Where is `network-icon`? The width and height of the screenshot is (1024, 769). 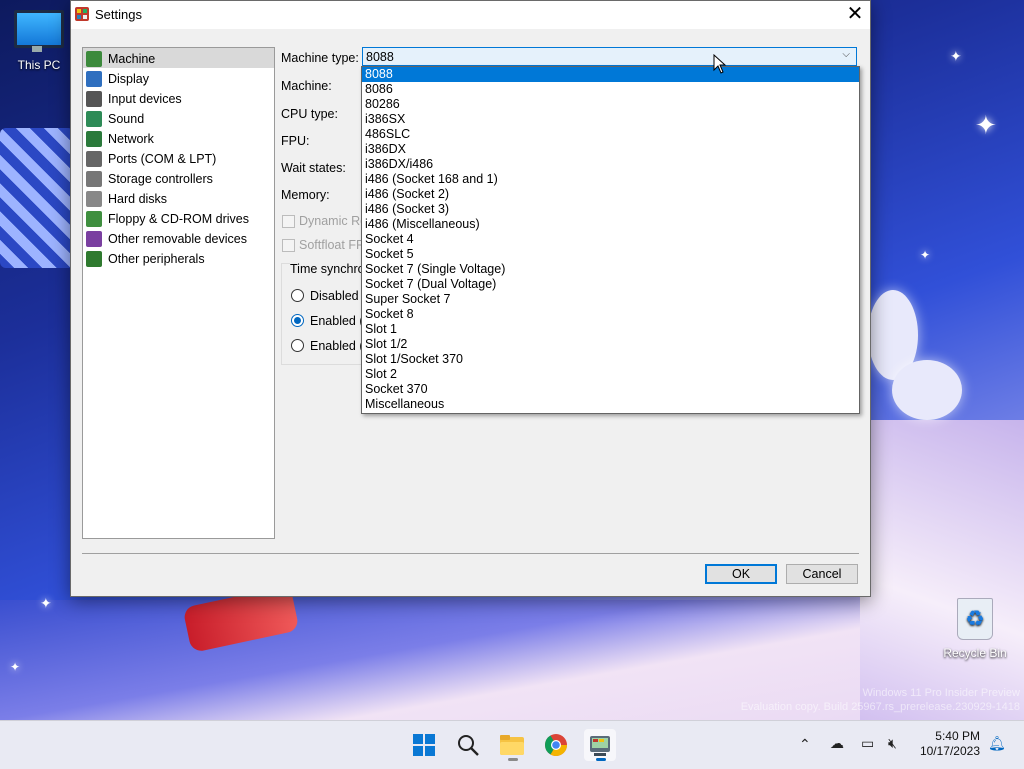
network-icon is located at coordinates (94, 138).